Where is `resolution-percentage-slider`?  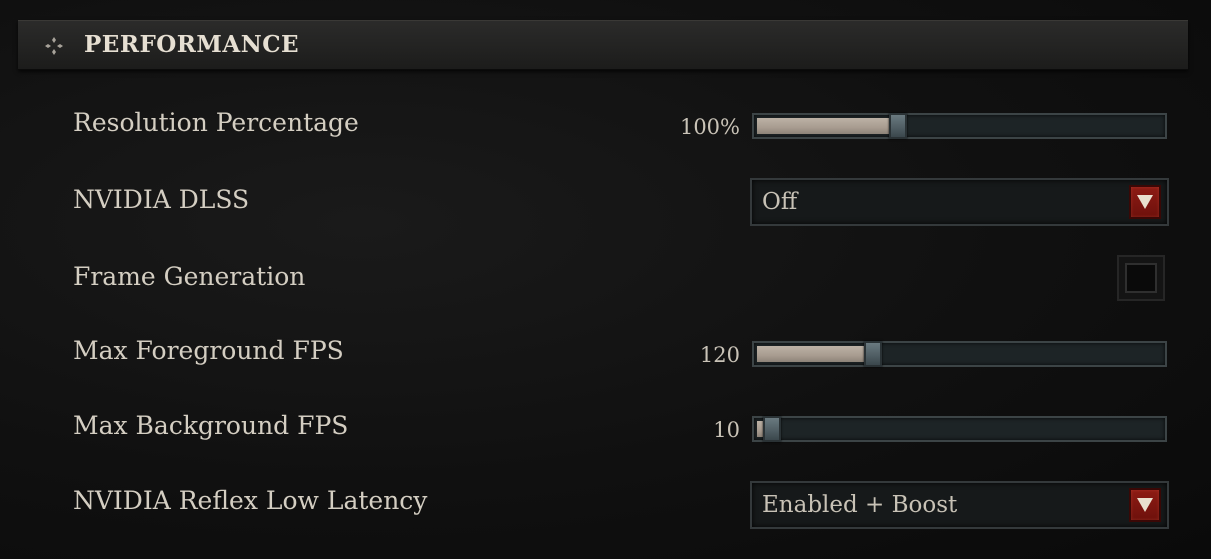
resolution-percentage-slider is located at coordinates (959, 126).